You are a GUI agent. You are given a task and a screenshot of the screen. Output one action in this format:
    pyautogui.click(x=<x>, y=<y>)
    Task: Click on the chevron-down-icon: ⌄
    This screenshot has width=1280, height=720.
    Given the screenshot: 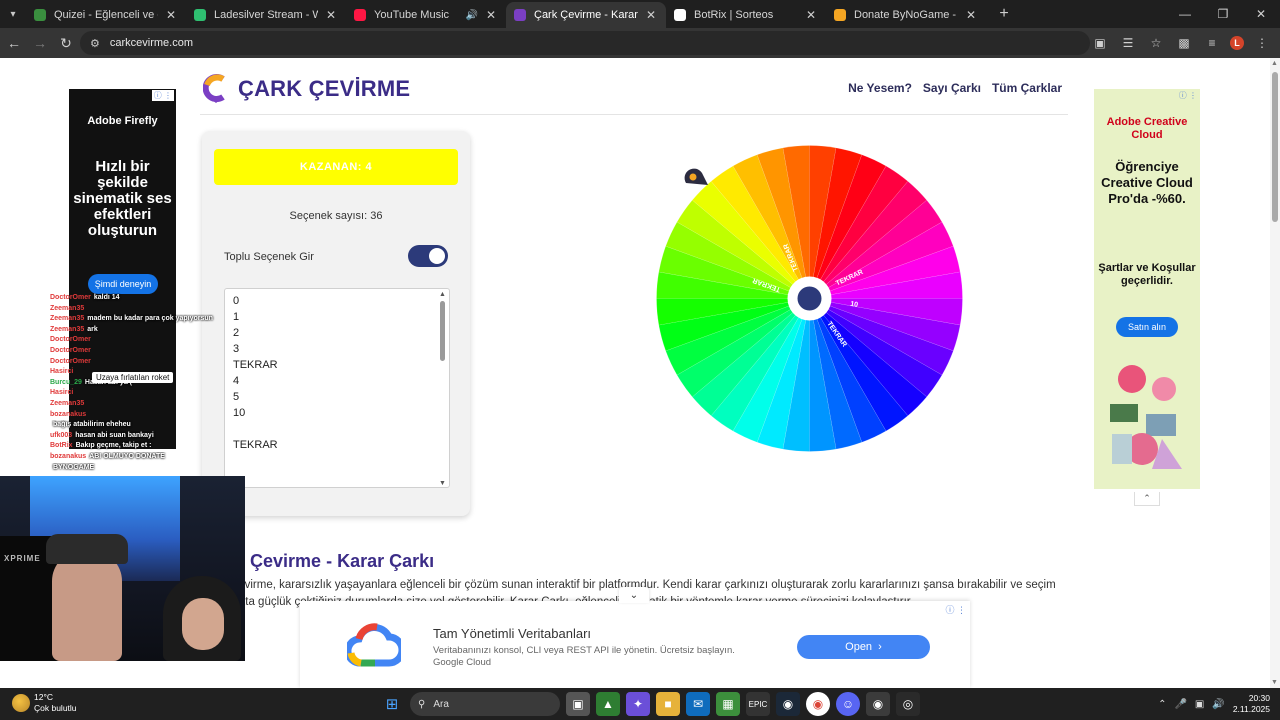 What is the action you would take?
    pyautogui.click(x=634, y=595)
    